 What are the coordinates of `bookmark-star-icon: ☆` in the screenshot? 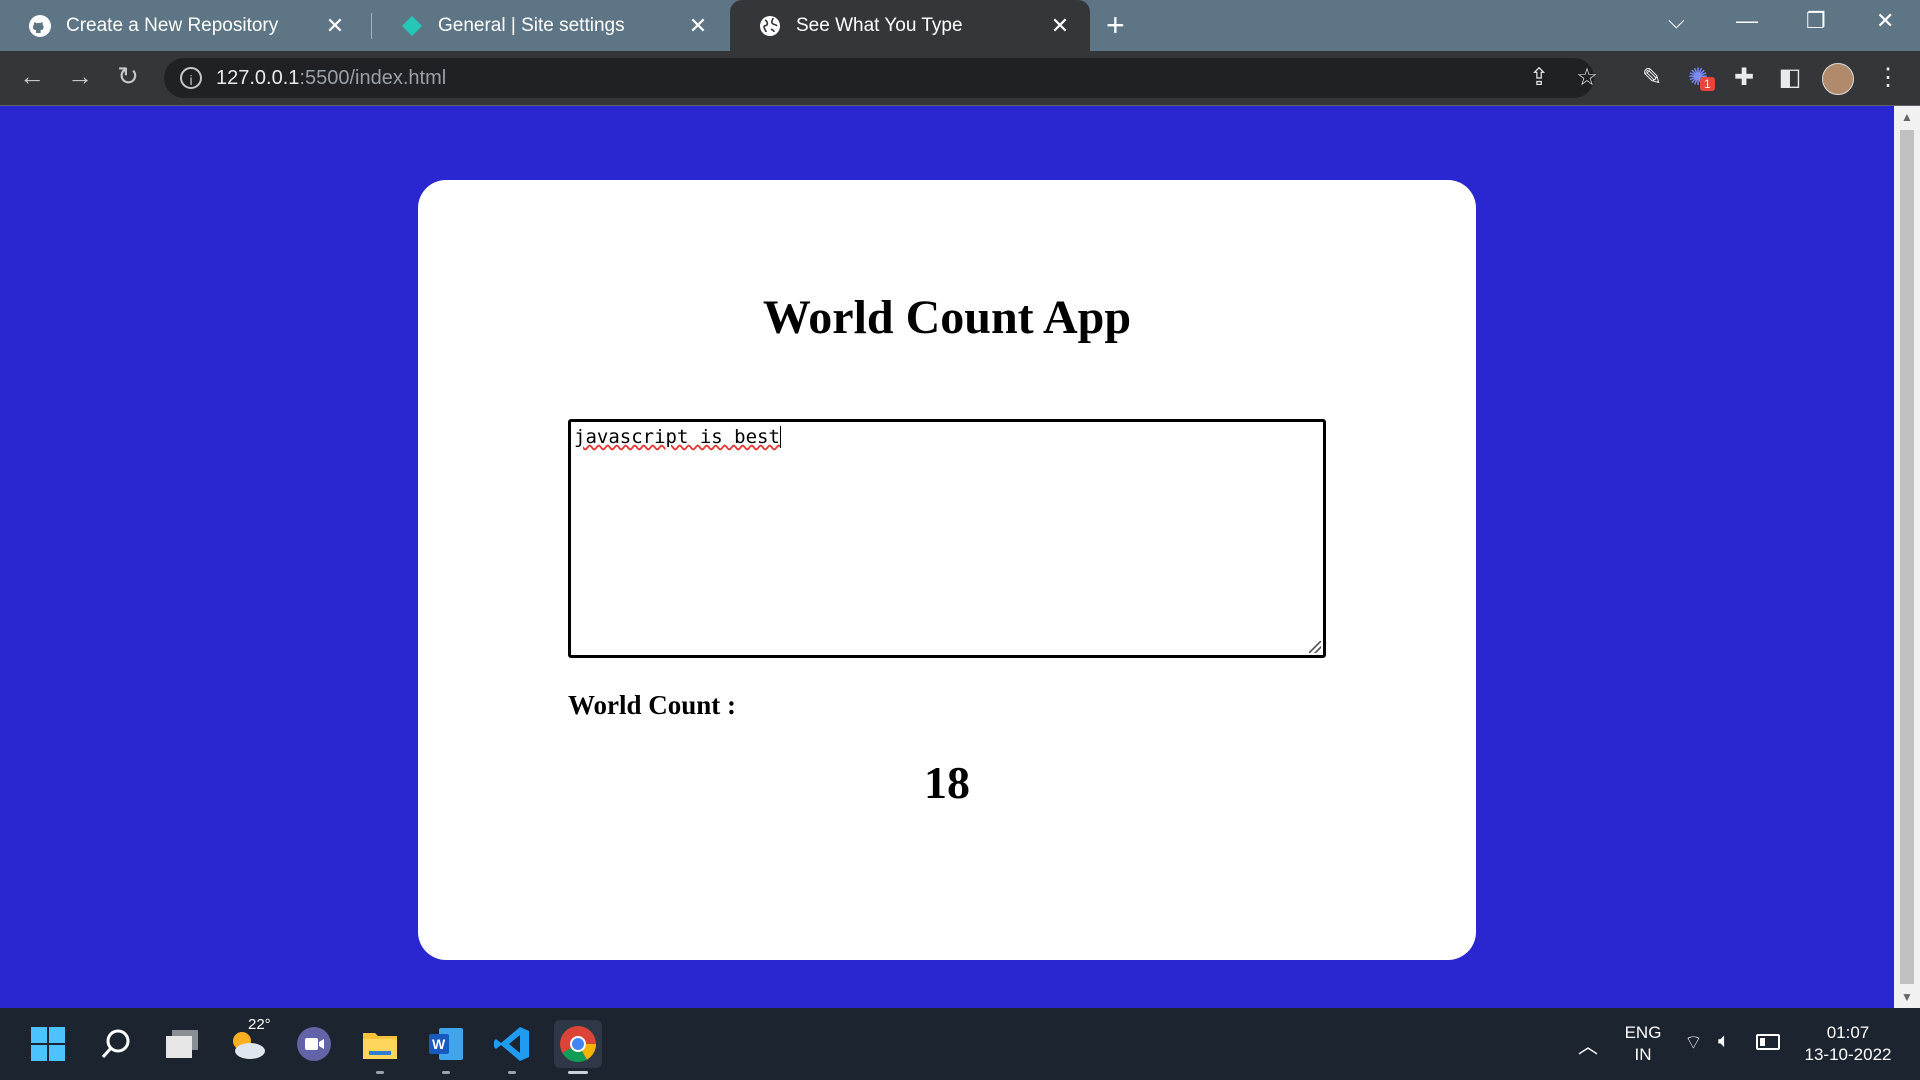 It's located at (1587, 77).